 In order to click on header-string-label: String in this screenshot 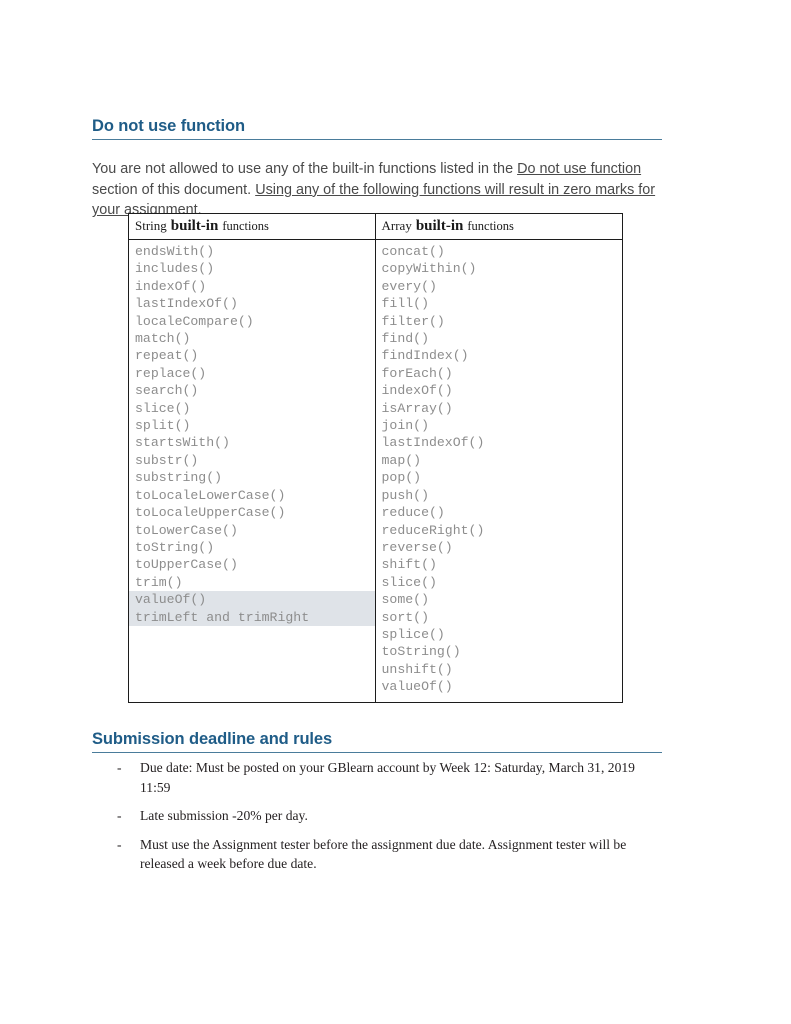, I will do `click(151, 225)`.